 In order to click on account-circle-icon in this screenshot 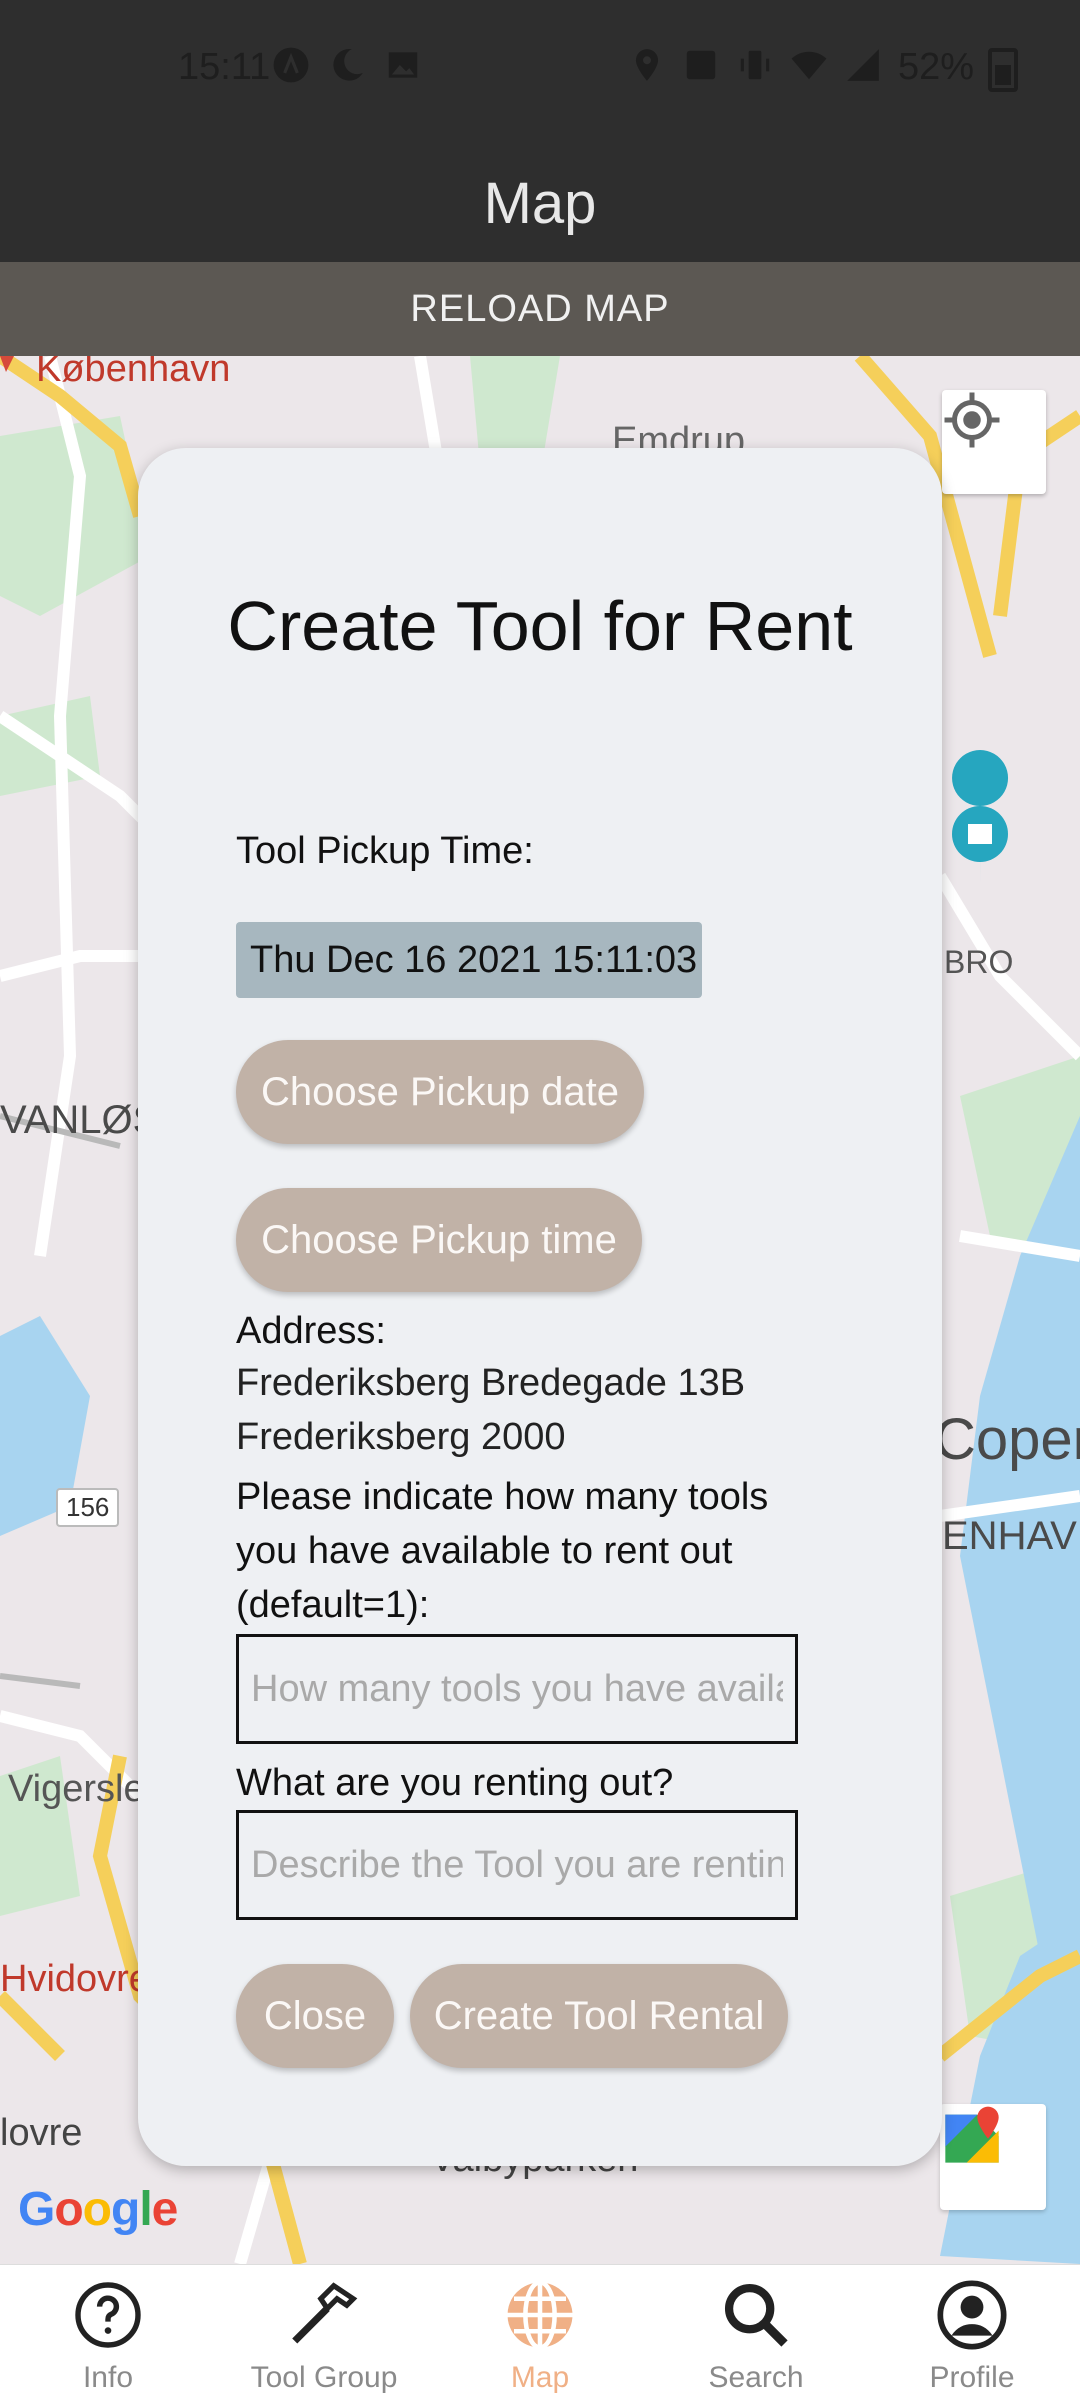, I will do `click(972, 2315)`.